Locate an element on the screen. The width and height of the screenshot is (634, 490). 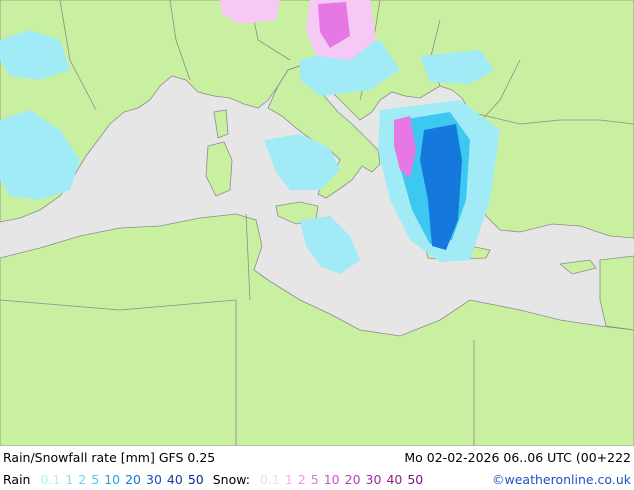
snow-scale-value: 30 is located at coordinates (373, 479).